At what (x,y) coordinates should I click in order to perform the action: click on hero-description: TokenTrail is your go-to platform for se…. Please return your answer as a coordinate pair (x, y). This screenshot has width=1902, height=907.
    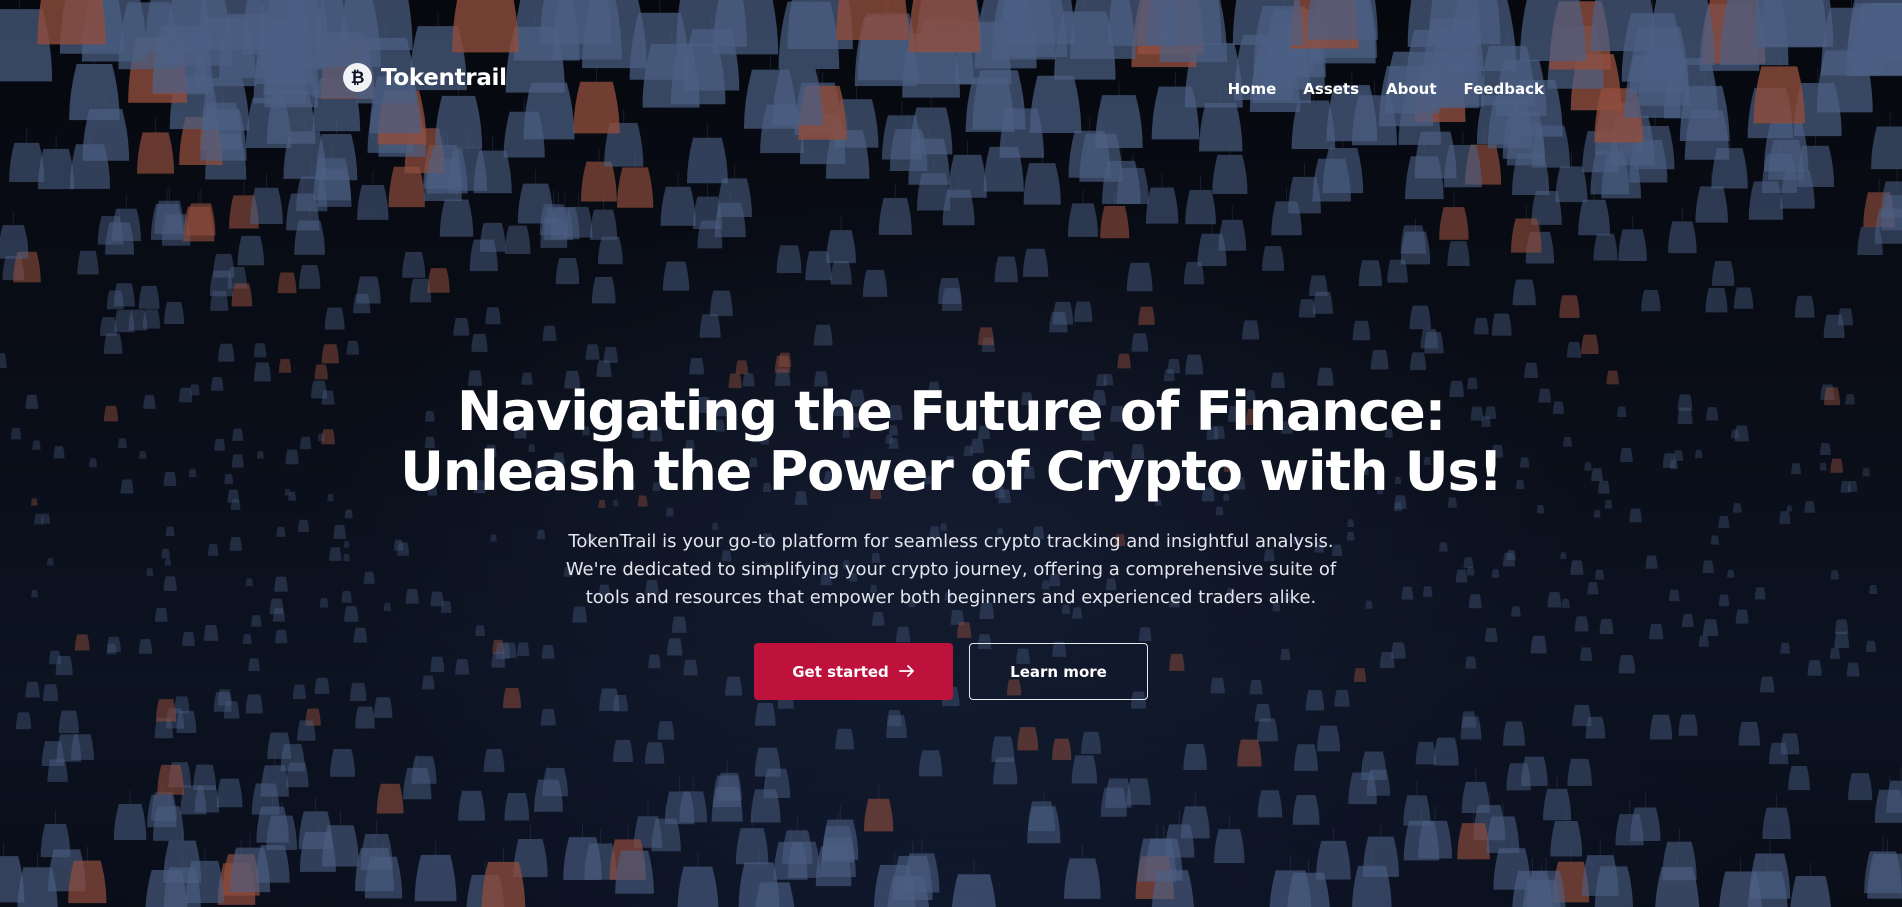
    Looking at the image, I should click on (951, 569).